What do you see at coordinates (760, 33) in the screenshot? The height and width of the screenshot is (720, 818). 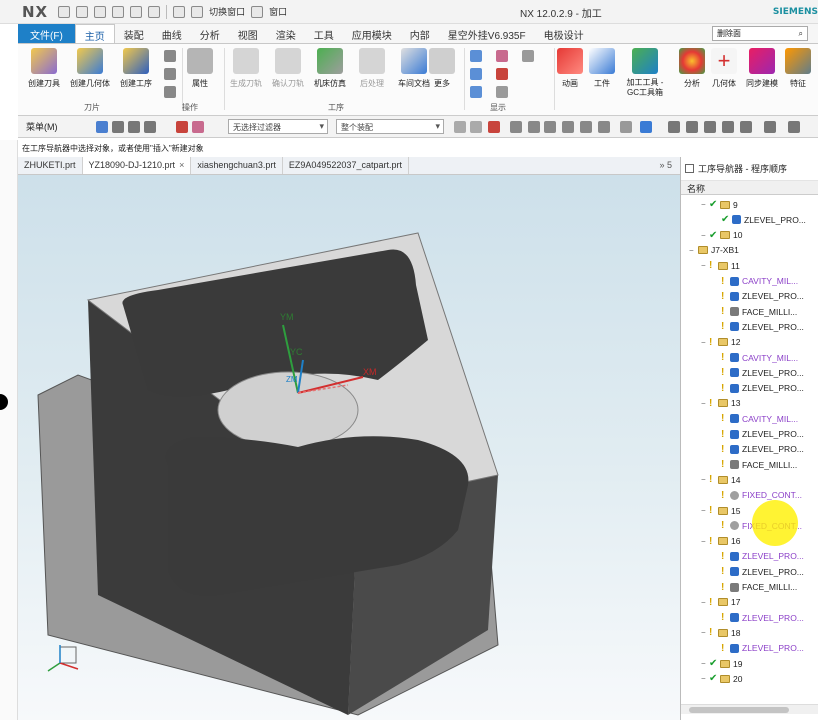 I see `command-search-input: 删除面 ⌕` at bounding box center [760, 33].